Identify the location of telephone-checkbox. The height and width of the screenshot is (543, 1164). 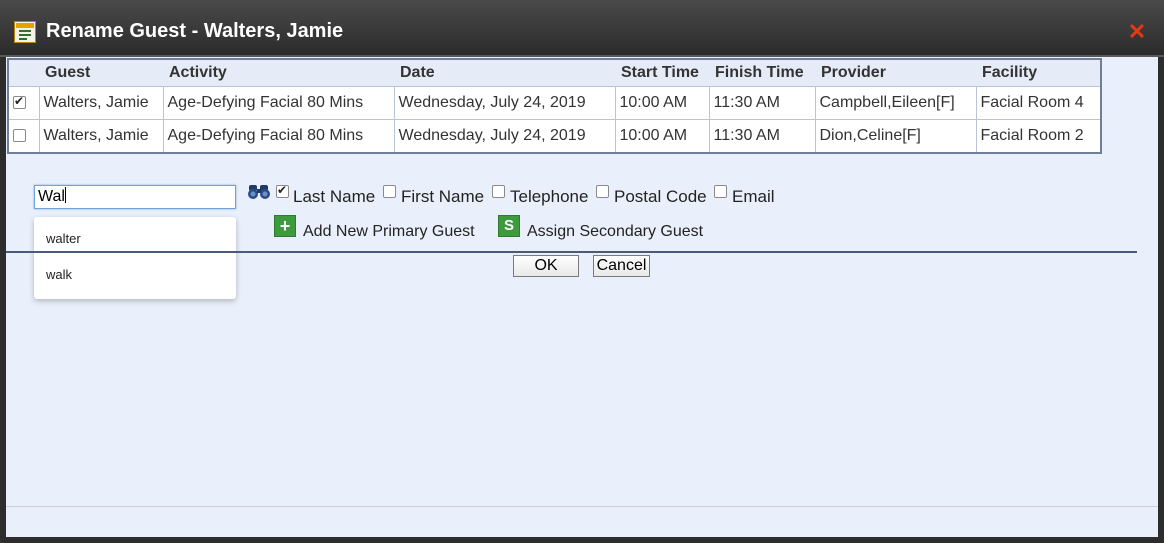
(498, 191).